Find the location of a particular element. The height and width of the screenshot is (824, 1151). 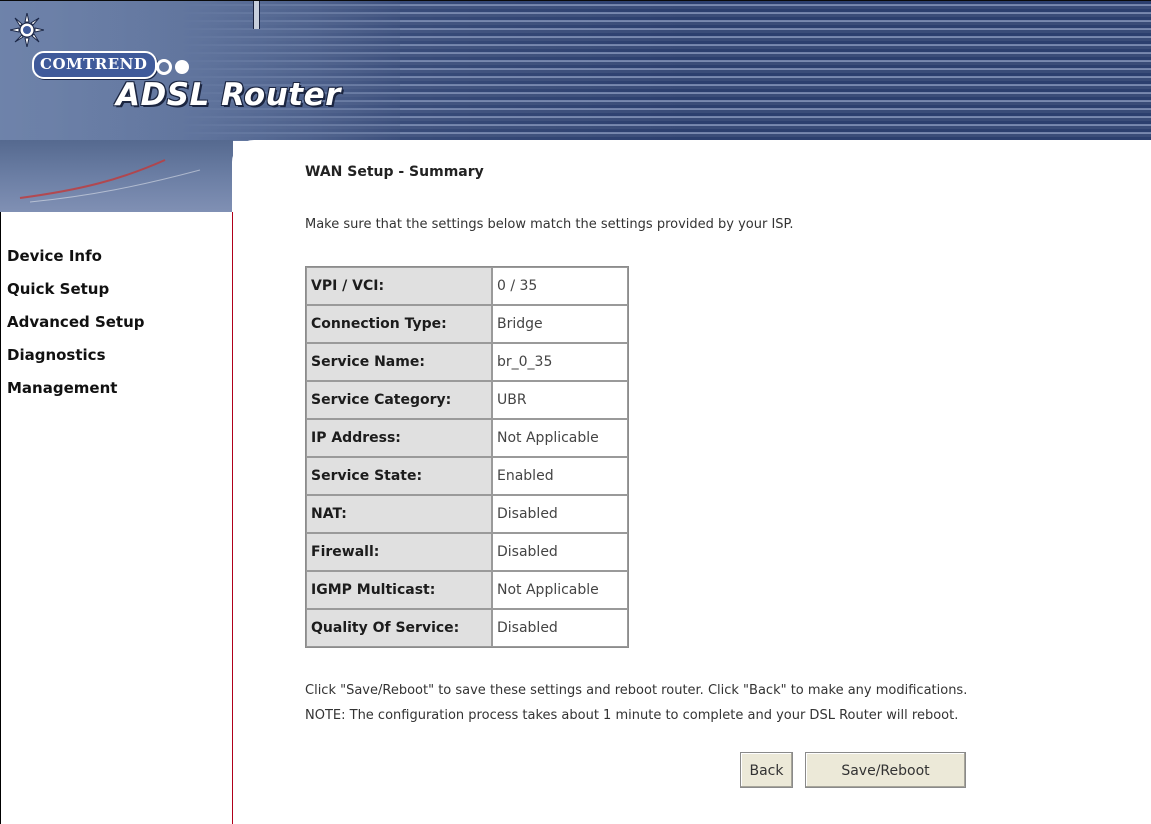

row-value-vpi-vci: 0 / 35 is located at coordinates (560, 286).